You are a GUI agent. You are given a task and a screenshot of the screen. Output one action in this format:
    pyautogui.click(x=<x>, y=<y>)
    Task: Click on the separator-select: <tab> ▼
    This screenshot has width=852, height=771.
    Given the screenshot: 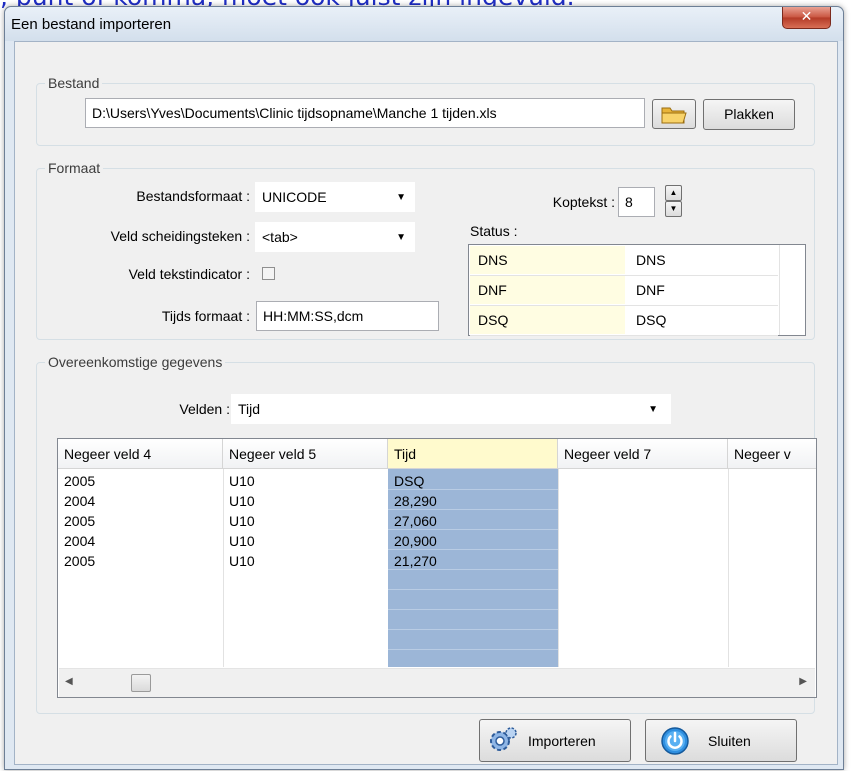 What is the action you would take?
    pyautogui.click(x=335, y=237)
    